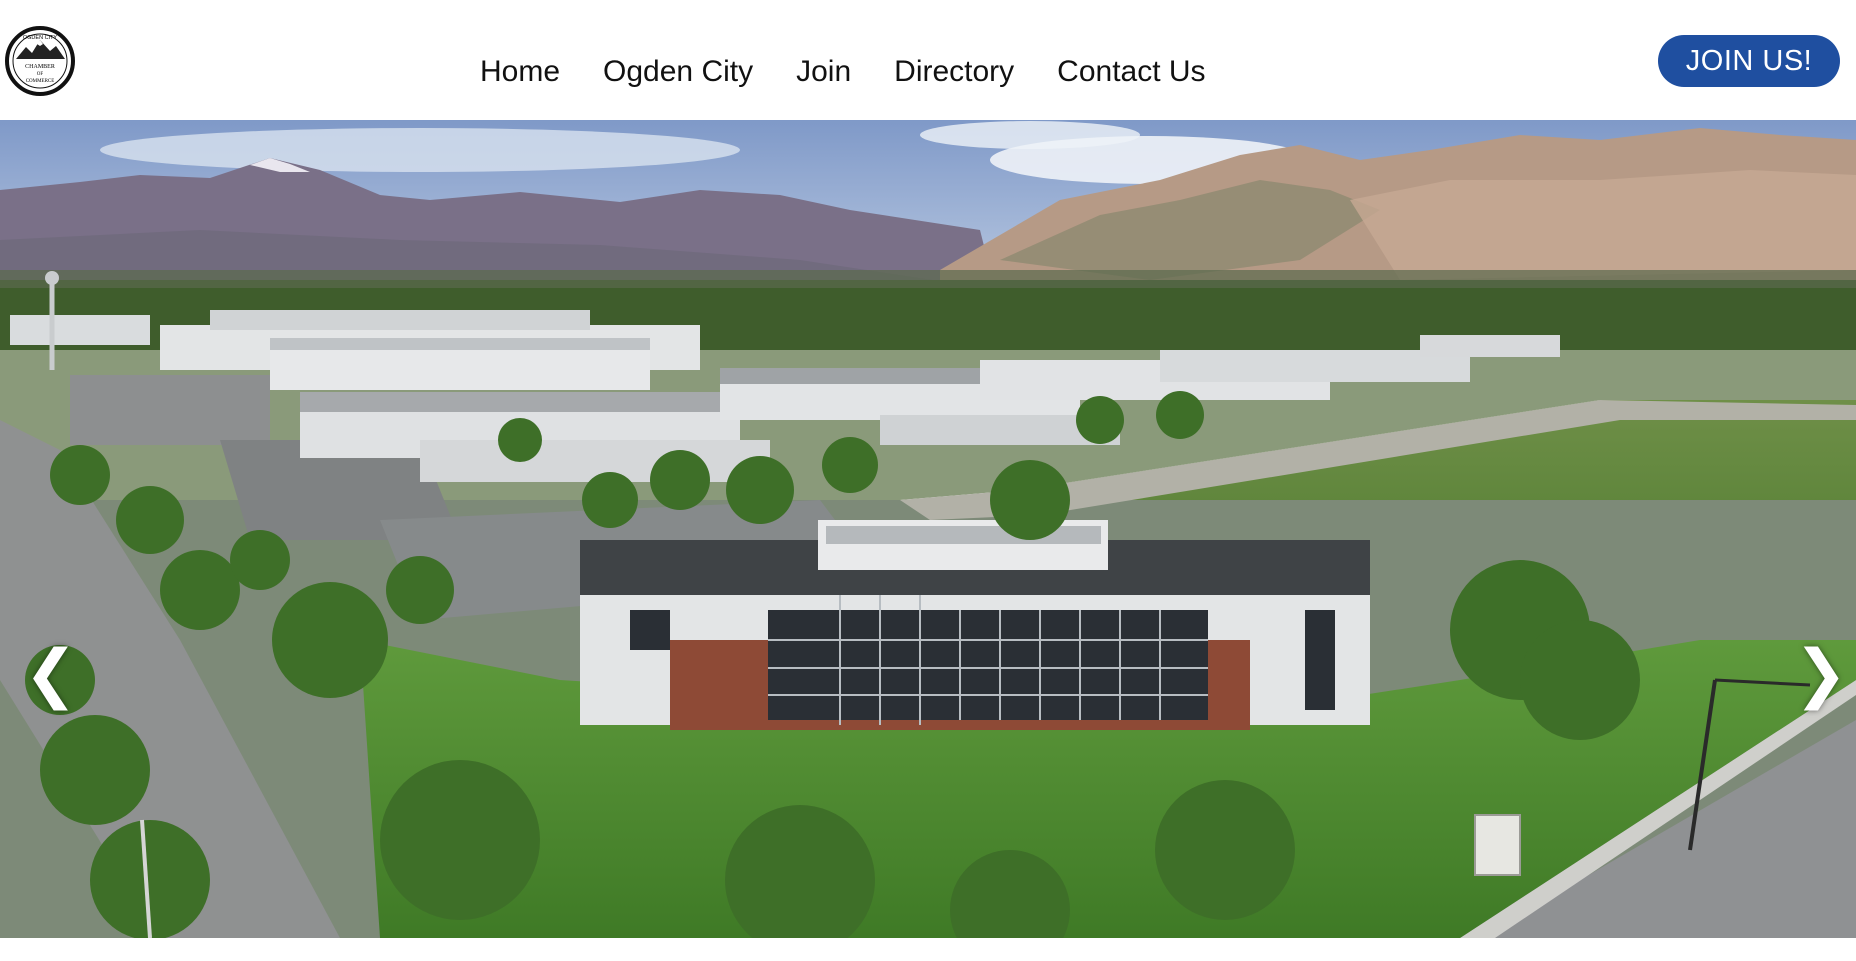 The height and width of the screenshot is (961, 1856). What do you see at coordinates (520, 72) in the screenshot?
I see `nav-home: Home` at bounding box center [520, 72].